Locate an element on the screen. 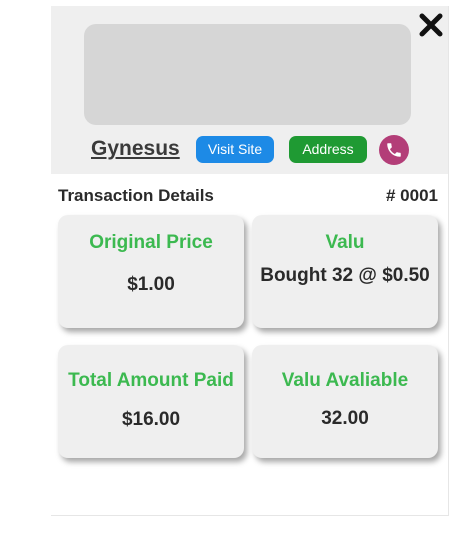 Image resolution: width=476 pixels, height=546 pixels. visit-site-button: Visit Site is located at coordinates (235, 149).